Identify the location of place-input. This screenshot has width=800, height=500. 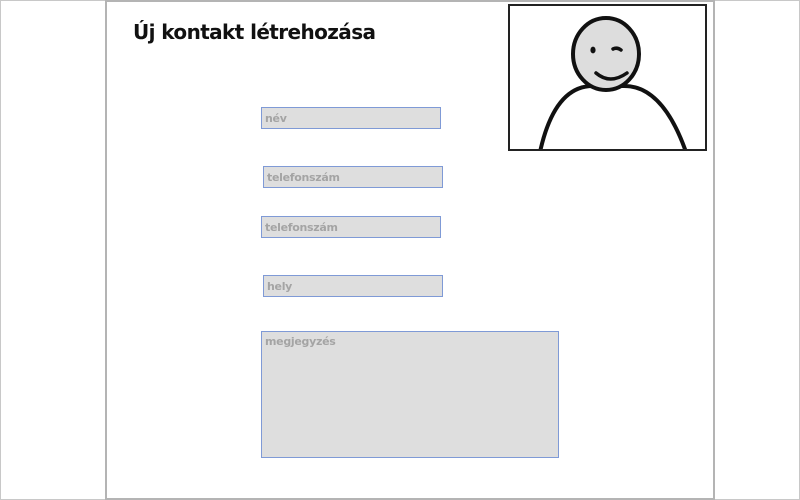
(353, 286).